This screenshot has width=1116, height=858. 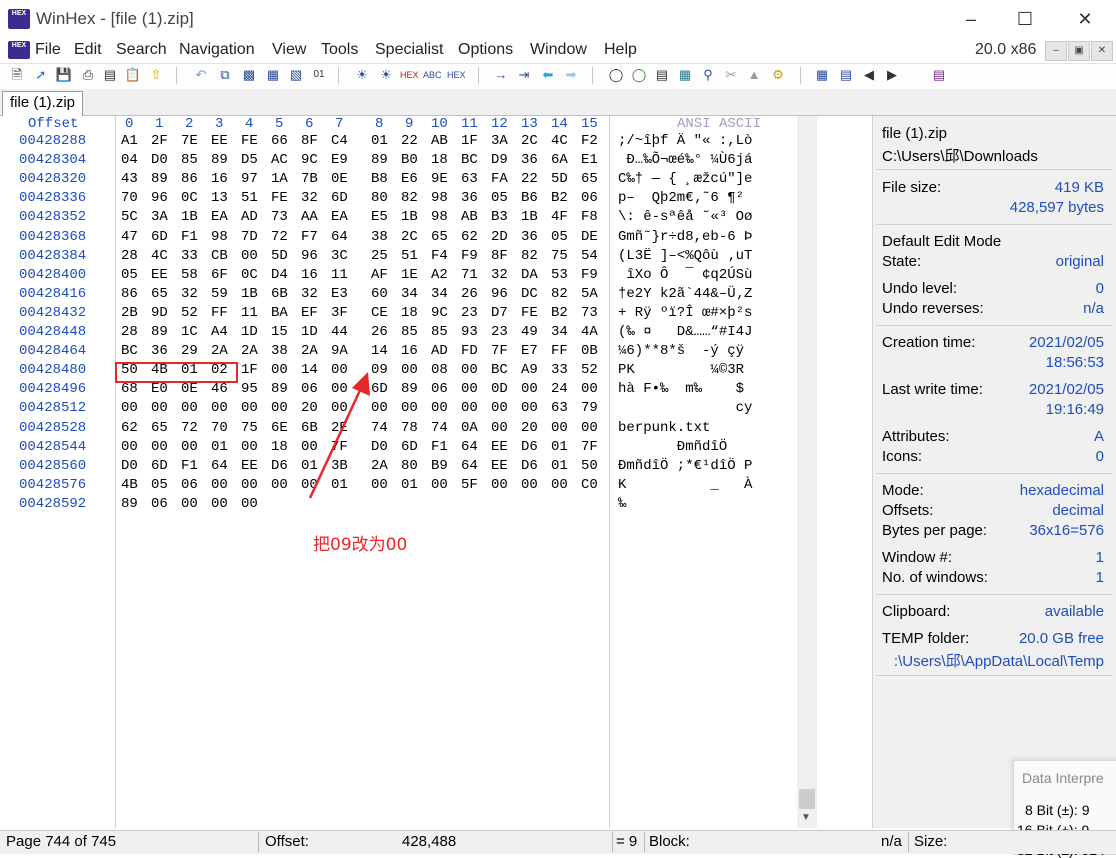 What do you see at coordinates (41, 75) in the screenshot?
I see `open-file-icon: ➚` at bounding box center [41, 75].